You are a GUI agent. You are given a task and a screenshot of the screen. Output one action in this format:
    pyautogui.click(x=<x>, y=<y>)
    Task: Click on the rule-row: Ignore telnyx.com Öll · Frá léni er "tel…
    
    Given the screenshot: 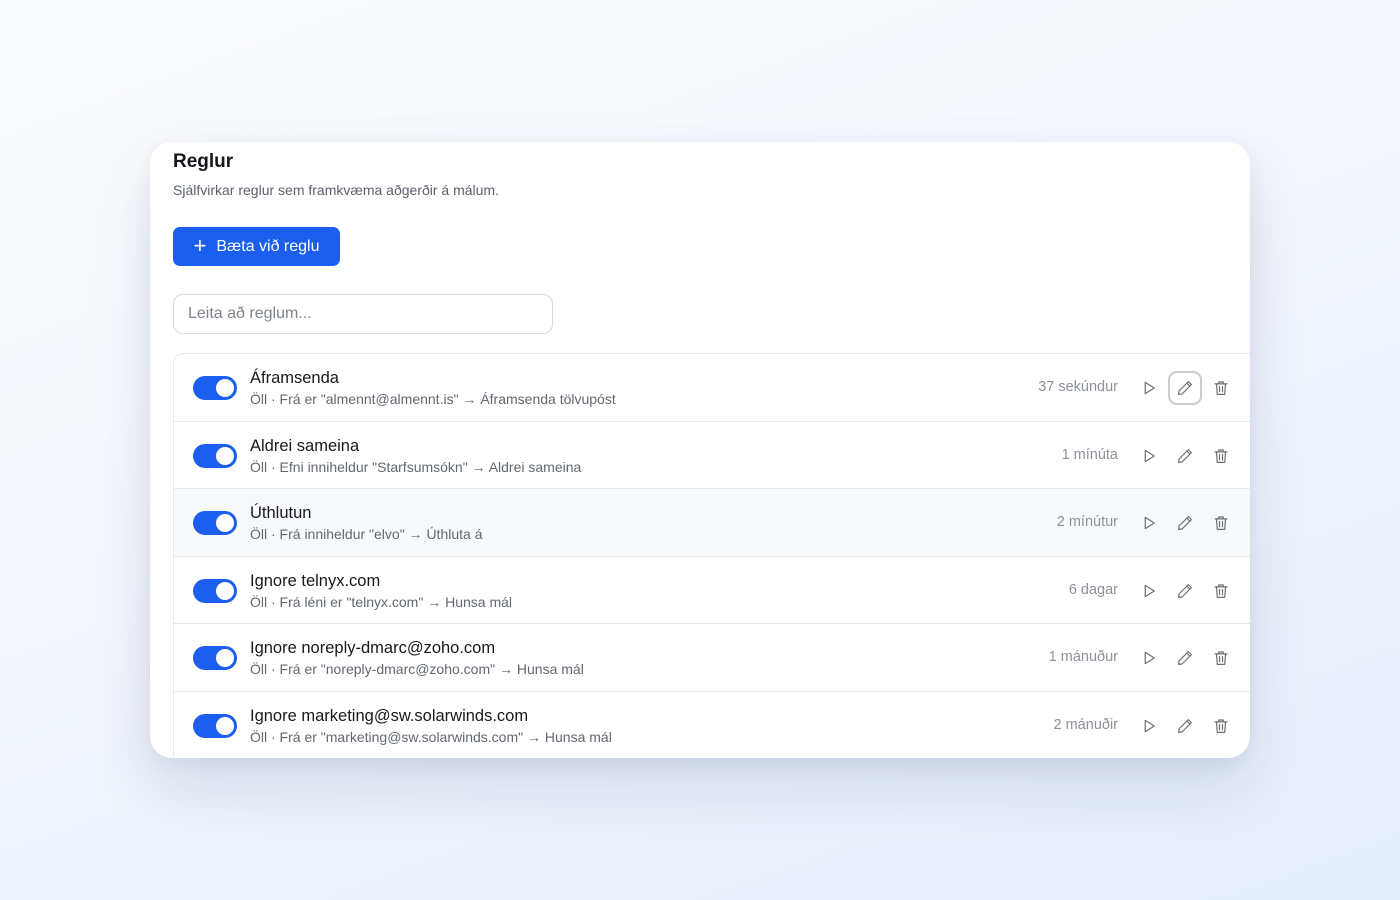 What is the action you would take?
    pyautogui.click(x=712, y=590)
    